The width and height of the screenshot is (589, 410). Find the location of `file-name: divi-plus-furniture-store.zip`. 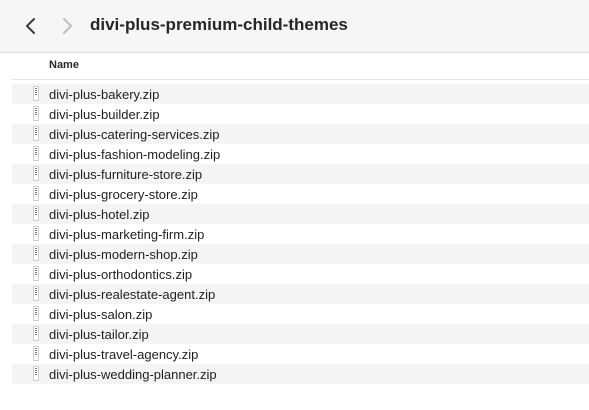

file-name: divi-plus-furniture-store.zip is located at coordinates (126, 174).